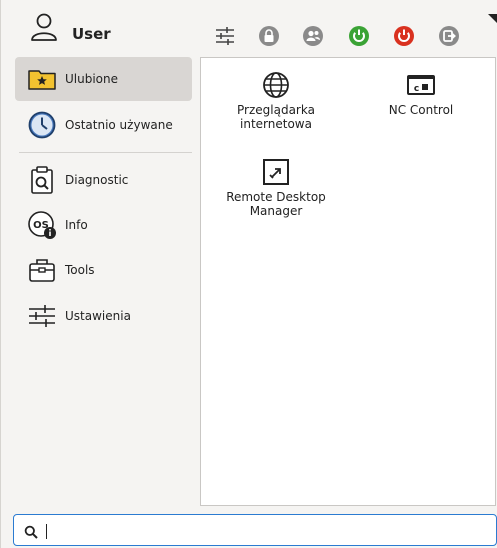  I want to click on app-tile-nc-control: c NC Control, so click(421, 93).